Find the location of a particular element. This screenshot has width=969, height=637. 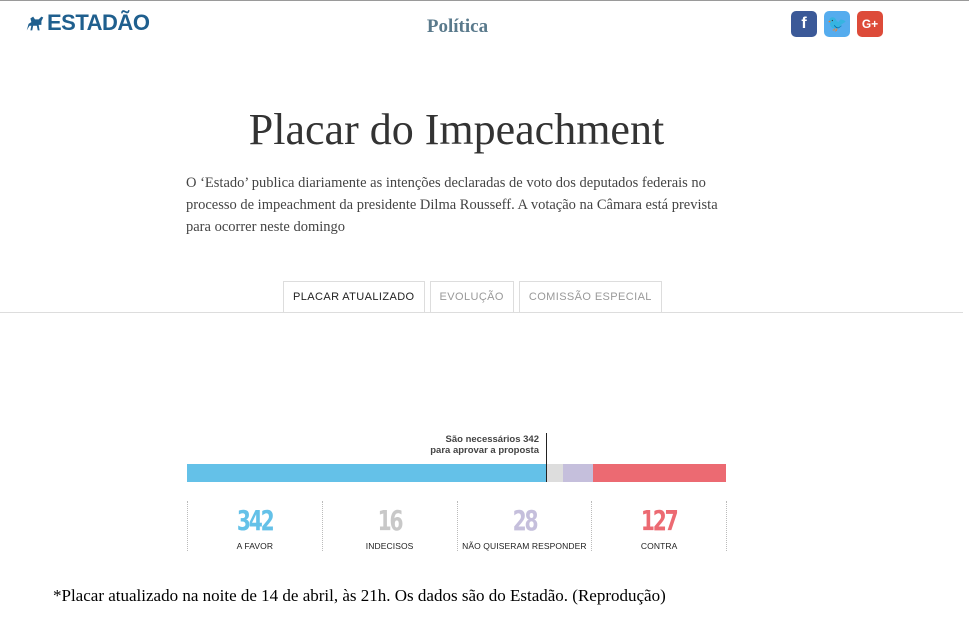

stat-0: 342 A FAVOR is located at coordinates (254, 526).